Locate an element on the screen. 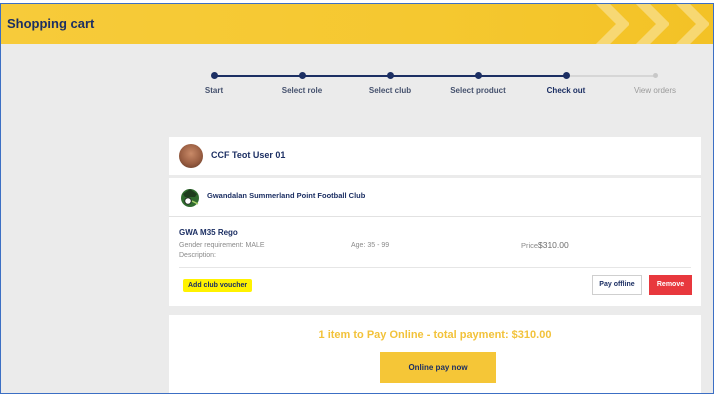 This screenshot has width=714, height=394. club-logo-icon is located at coordinates (190, 198).